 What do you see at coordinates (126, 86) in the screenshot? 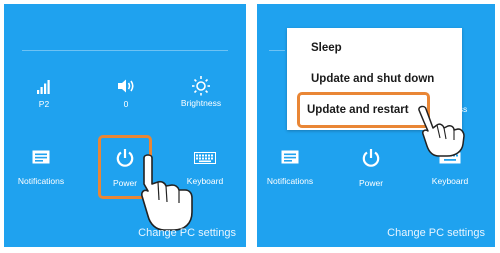
I see `speaker-icon` at bounding box center [126, 86].